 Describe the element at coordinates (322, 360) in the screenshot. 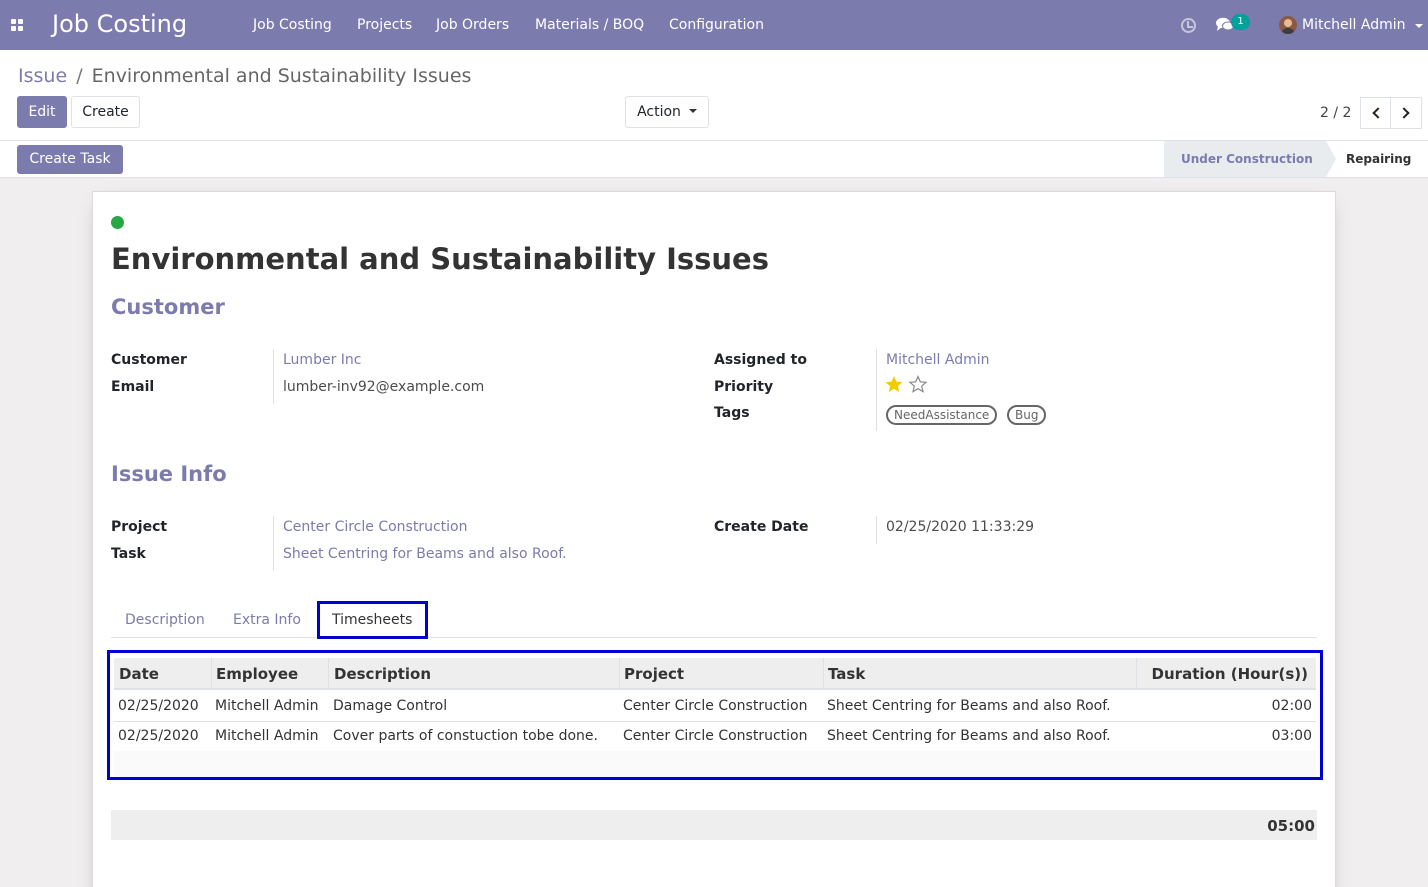

I see `customer-link: Lumber Inc` at that location.